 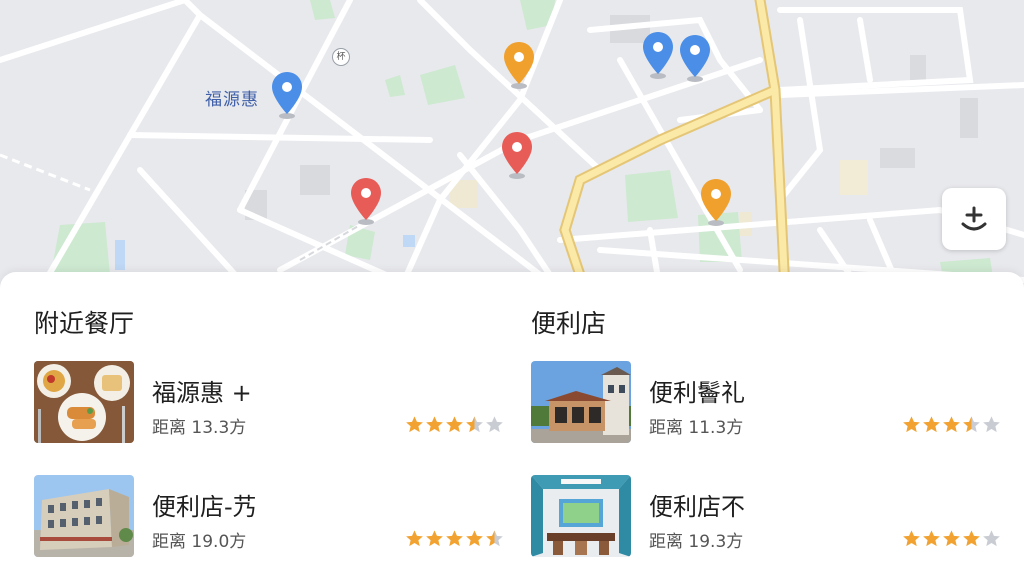 I want to click on item-name: 便利鬠礼, so click(x=697, y=393).